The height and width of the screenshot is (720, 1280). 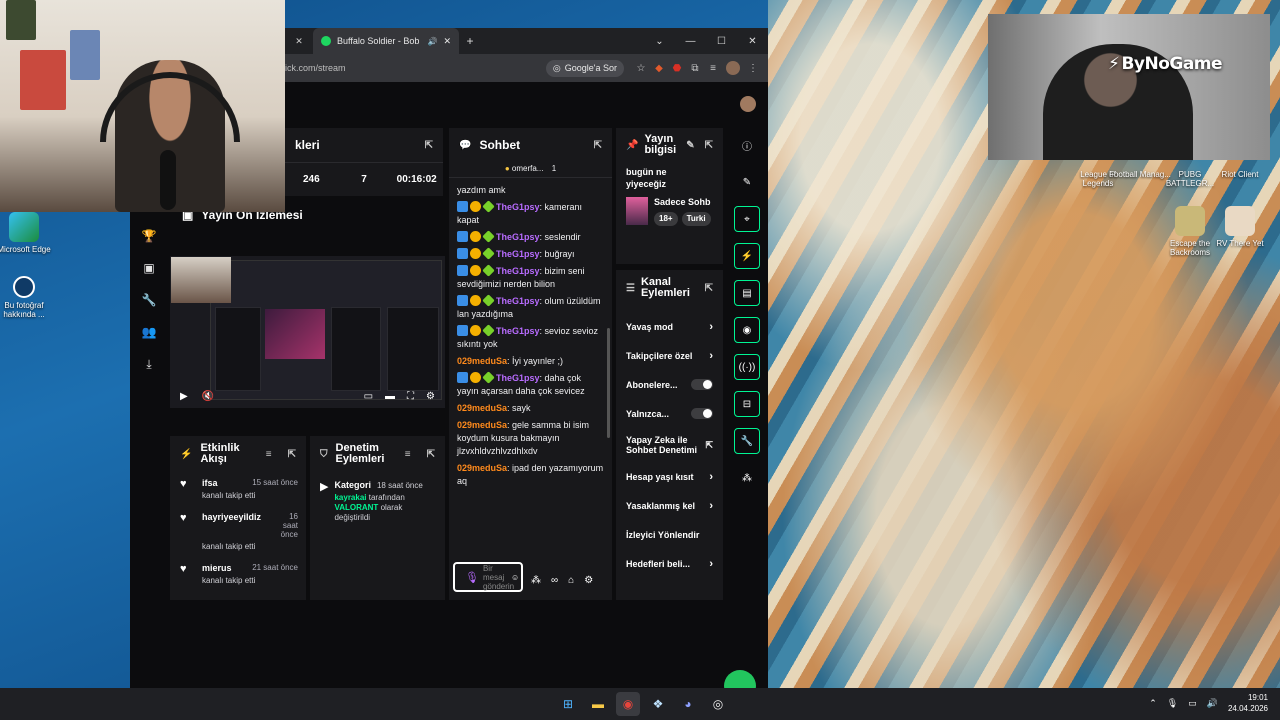 I want to click on external-link-icon: ⇱, so click(x=709, y=445).